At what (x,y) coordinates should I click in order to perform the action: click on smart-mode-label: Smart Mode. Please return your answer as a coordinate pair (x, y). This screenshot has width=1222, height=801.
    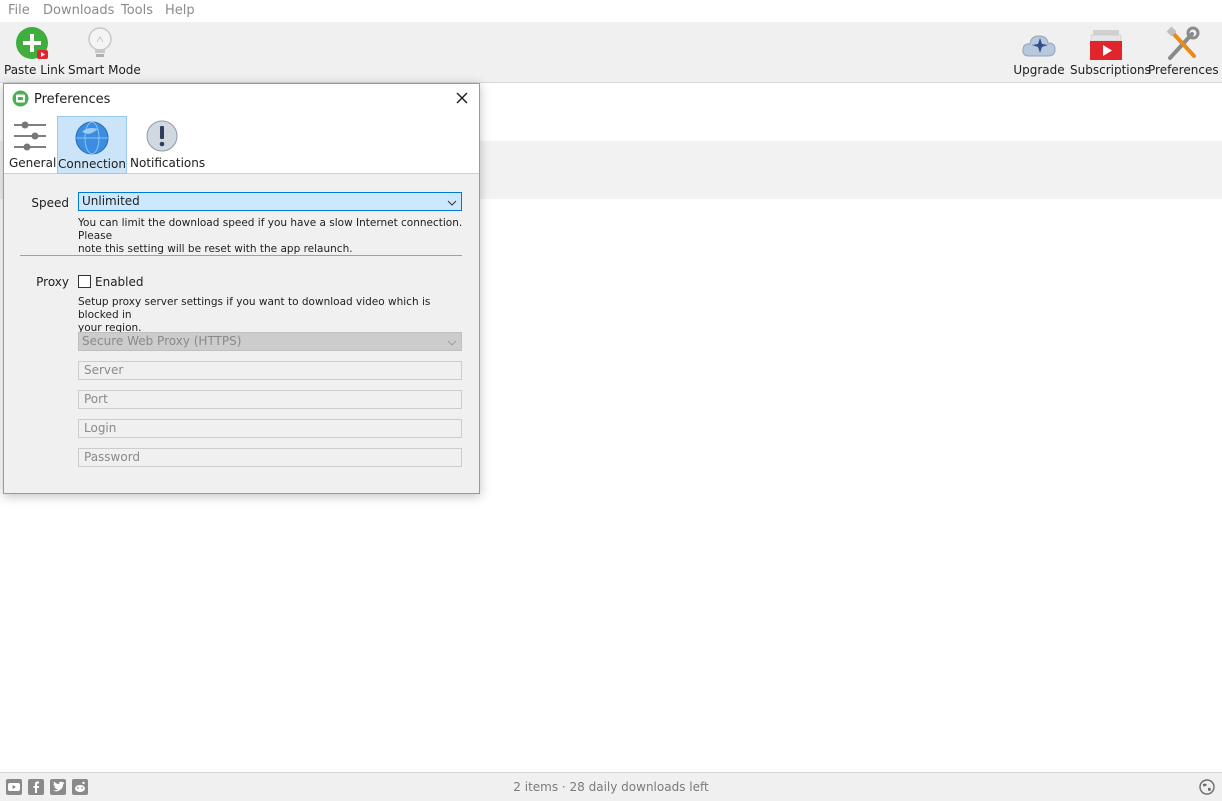
    Looking at the image, I should click on (104, 70).